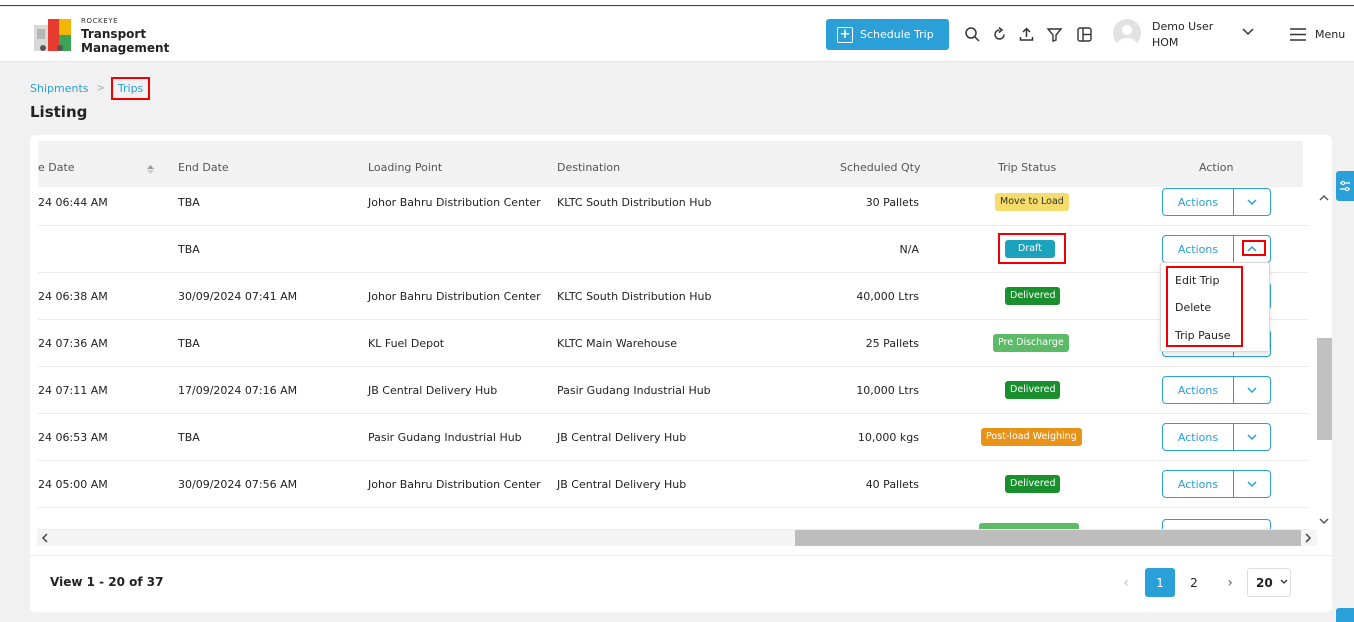 The height and width of the screenshot is (622, 1354). Describe the element at coordinates (59, 112) in the screenshot. I see `page-title: Listing` at that location.